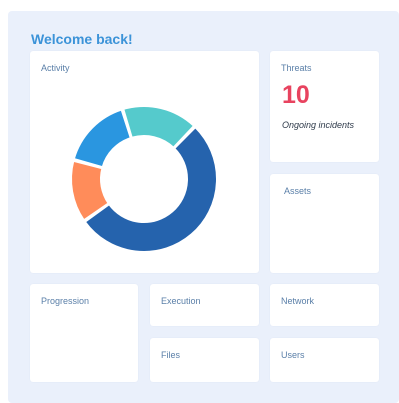 This screenshot has height=403, width=399. I want to click on assets-card: Assets, so click(324, 223).